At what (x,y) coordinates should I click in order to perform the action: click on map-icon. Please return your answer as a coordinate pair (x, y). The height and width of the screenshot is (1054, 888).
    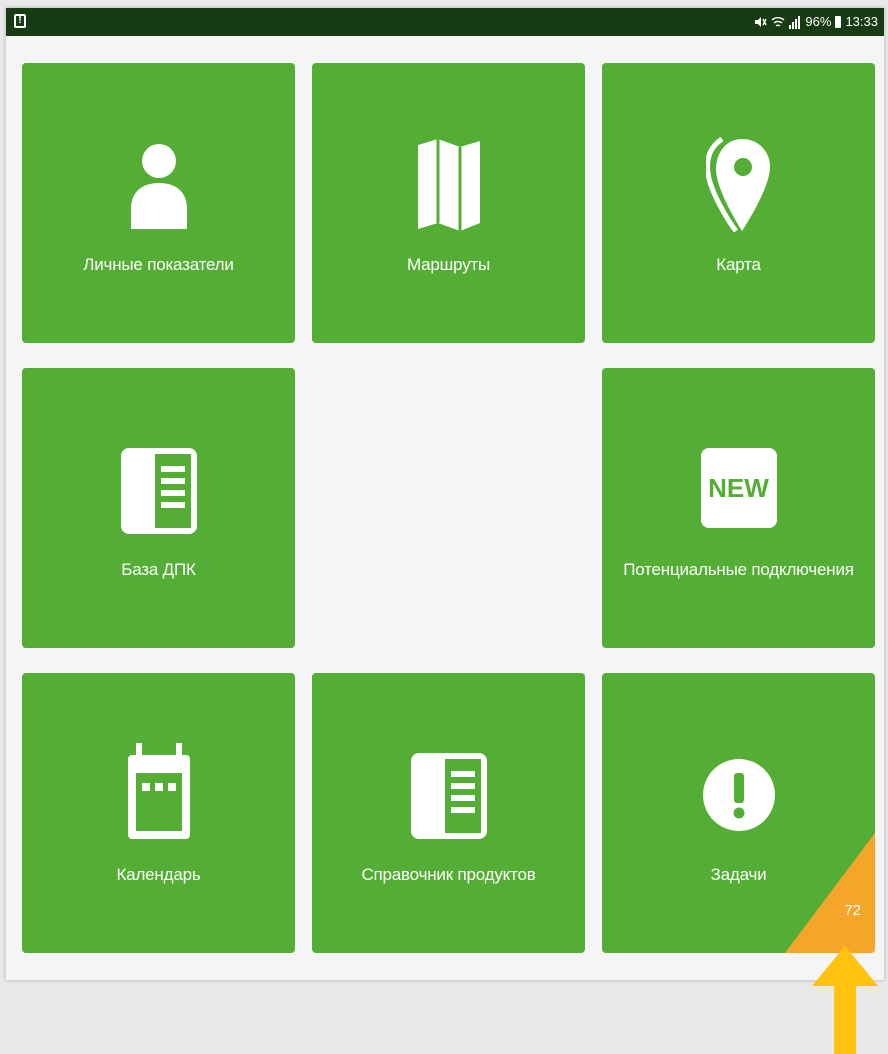
    Looking at the image, I should click on (448, 185).